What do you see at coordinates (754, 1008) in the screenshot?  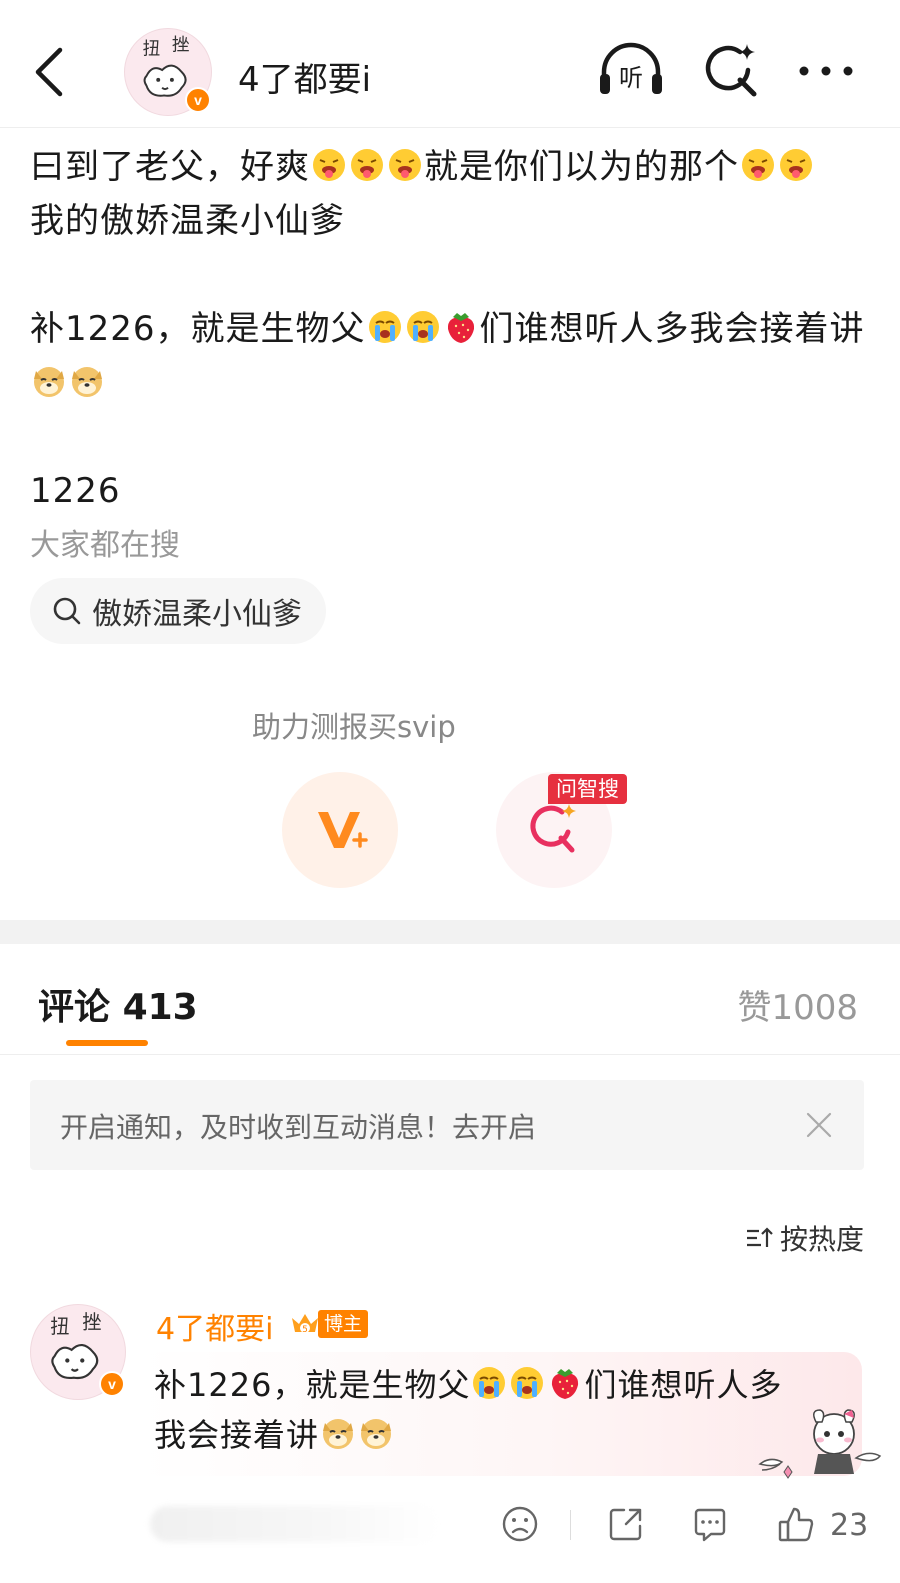 I see `tab-likes-label: 赞` at bounding box center [754, 1008].